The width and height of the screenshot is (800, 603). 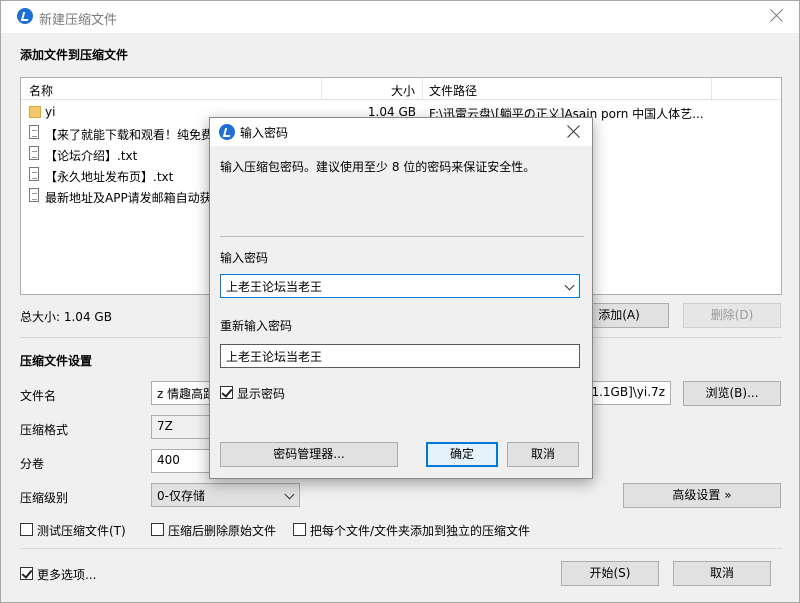 What do you see at coordinates (274, 287) in the screenshot?
I see `password-value: 上老王论坛当老王` at bounding box center [274, 287].